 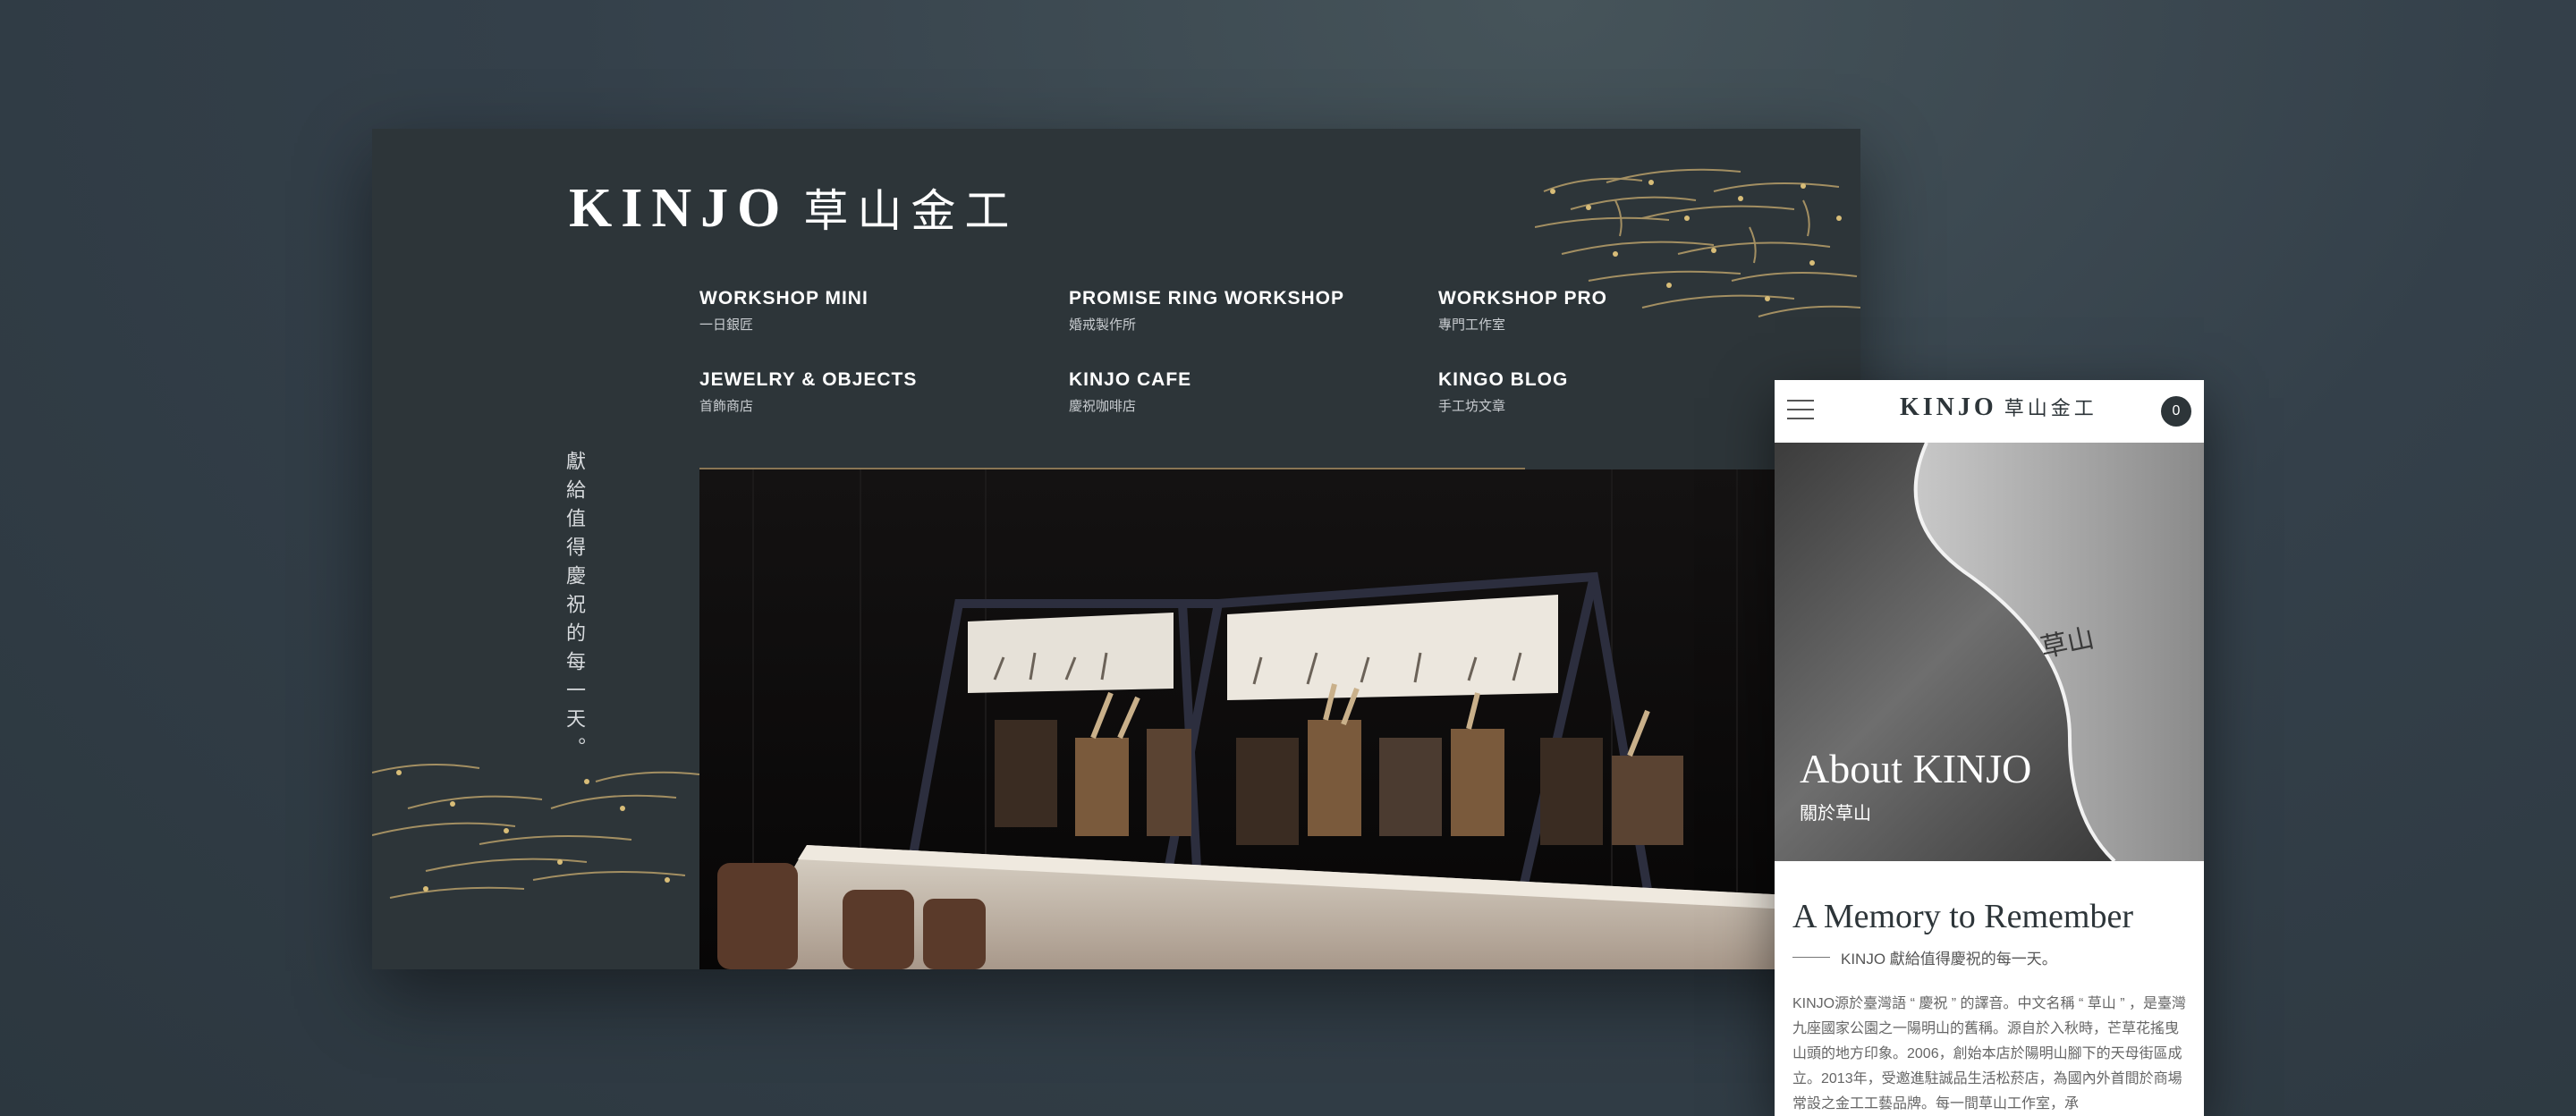 I want to click on nav-label-zh: 婚戒製作所, so click(x=1103, y=325).